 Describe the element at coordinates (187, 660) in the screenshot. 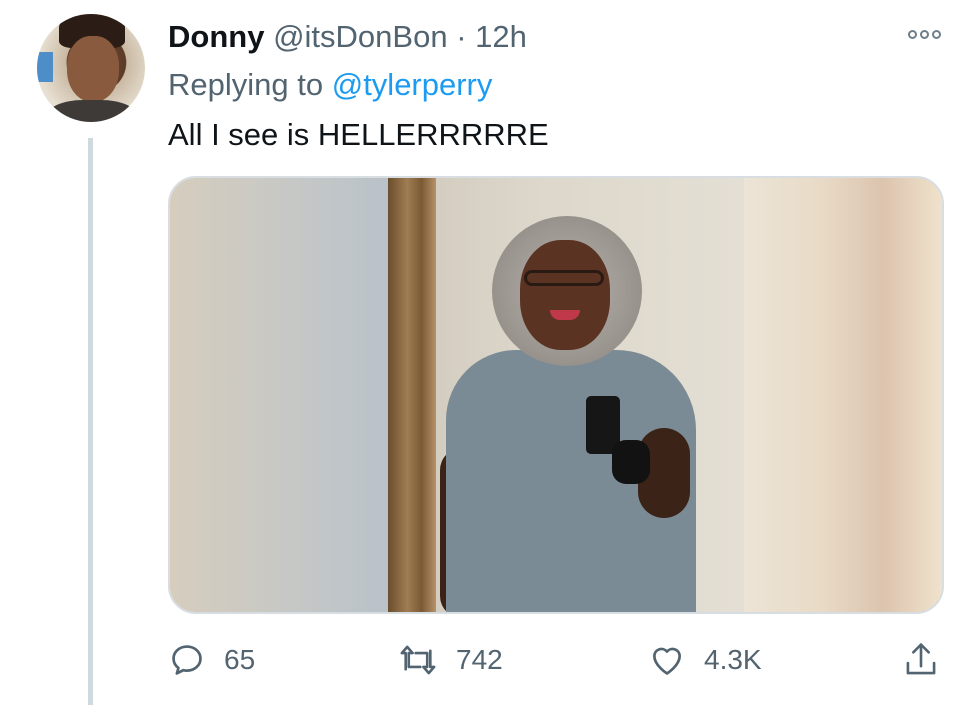

I see `reply-icon` at that location.